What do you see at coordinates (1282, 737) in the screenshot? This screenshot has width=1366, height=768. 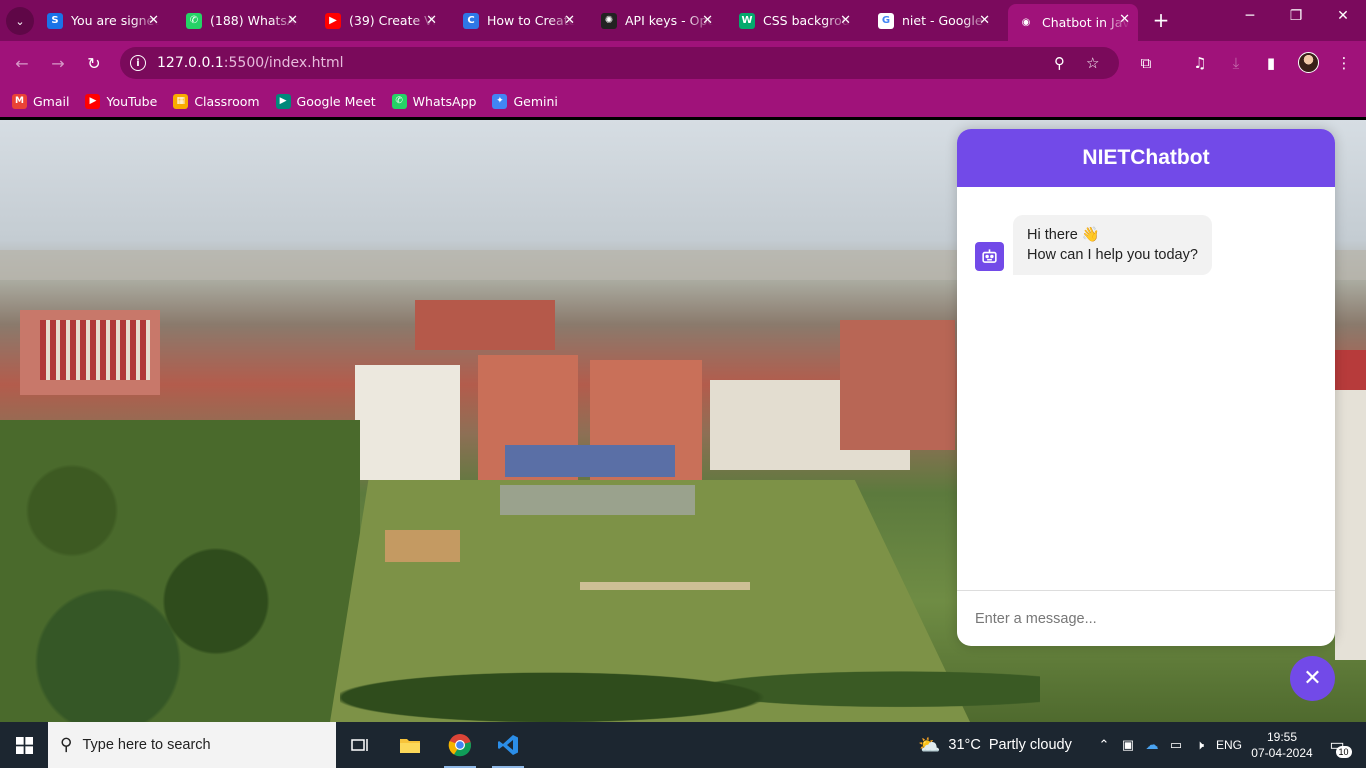 I see `clock-time: 19:55` at bounding box center [1282, 737].